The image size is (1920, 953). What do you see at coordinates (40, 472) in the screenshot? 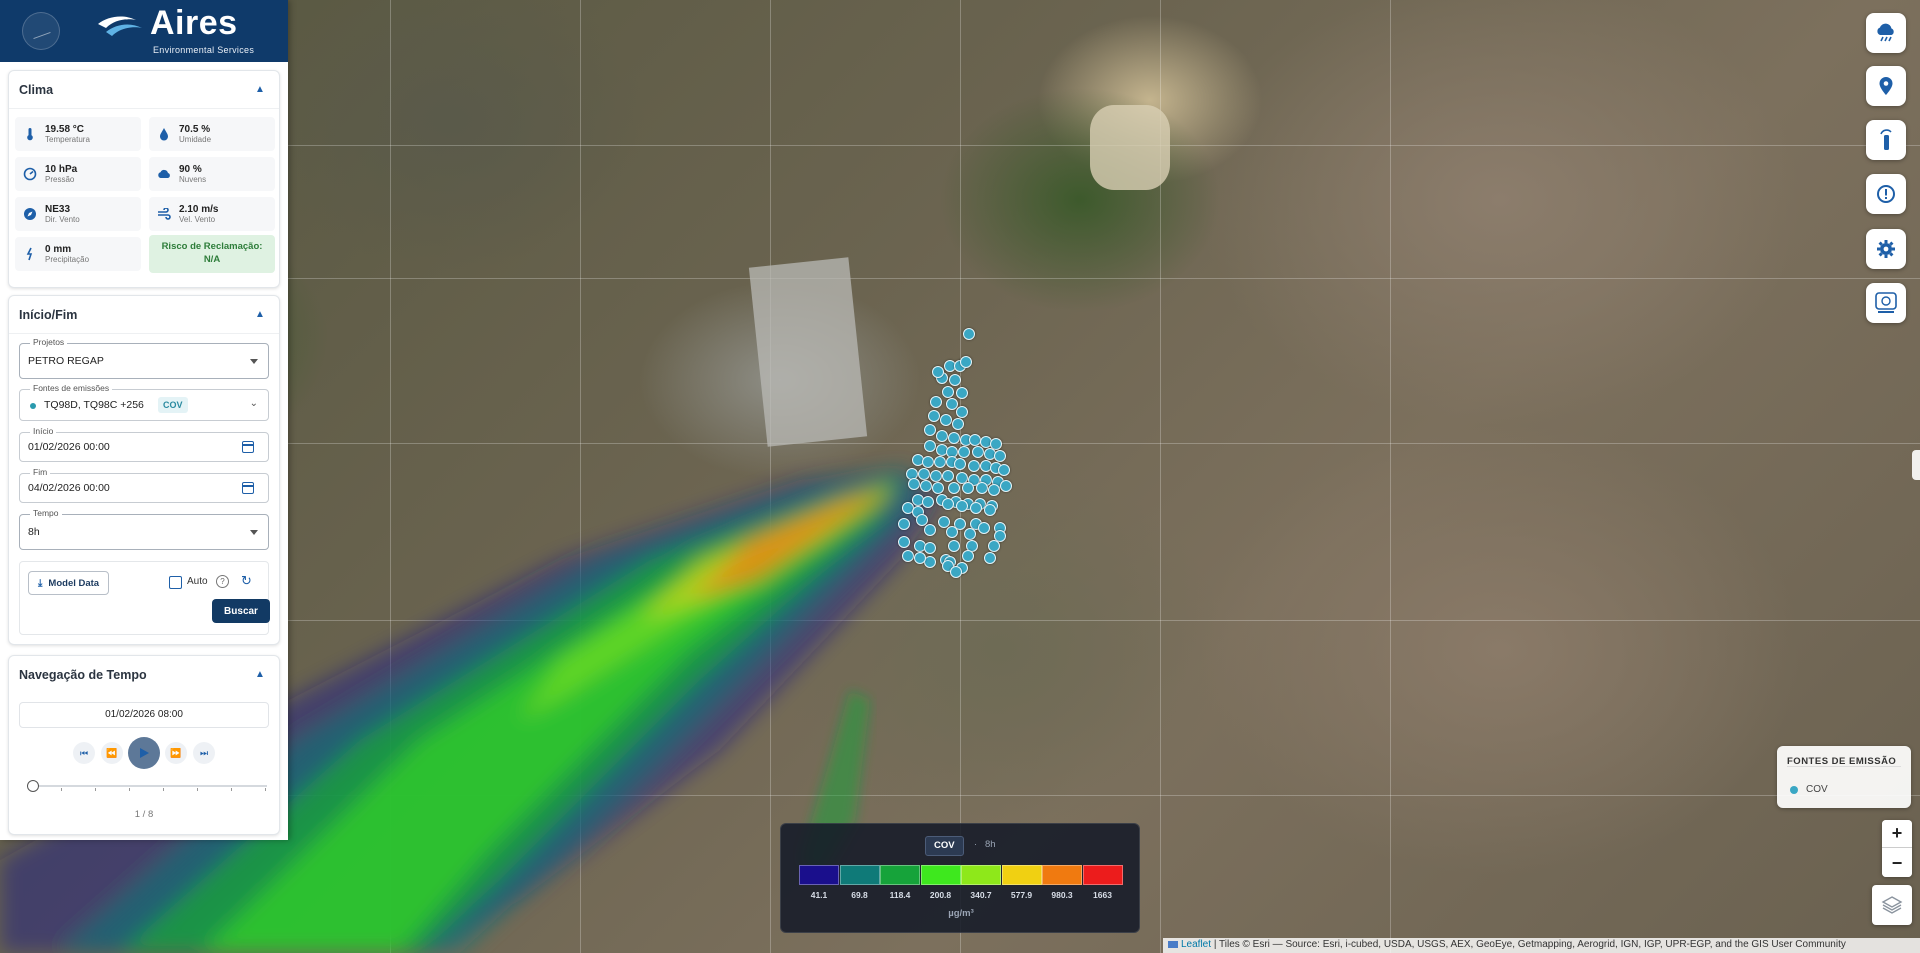
I see `end-date-label: Fim` at bounding box center [40, 472].